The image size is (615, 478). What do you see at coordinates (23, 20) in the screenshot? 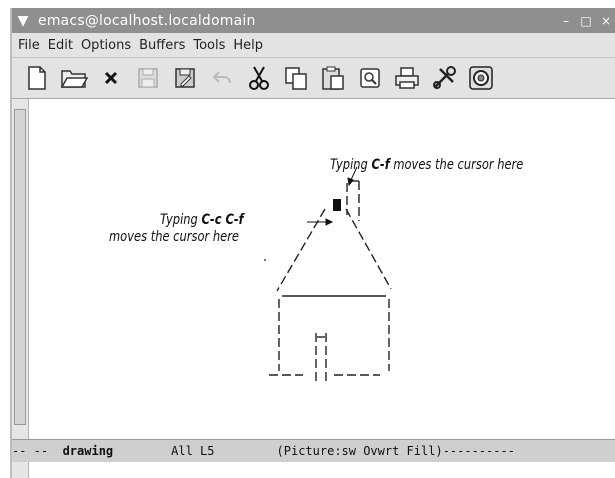
I see `window-menu-icon: ▼` at bounding box center [23, 20].